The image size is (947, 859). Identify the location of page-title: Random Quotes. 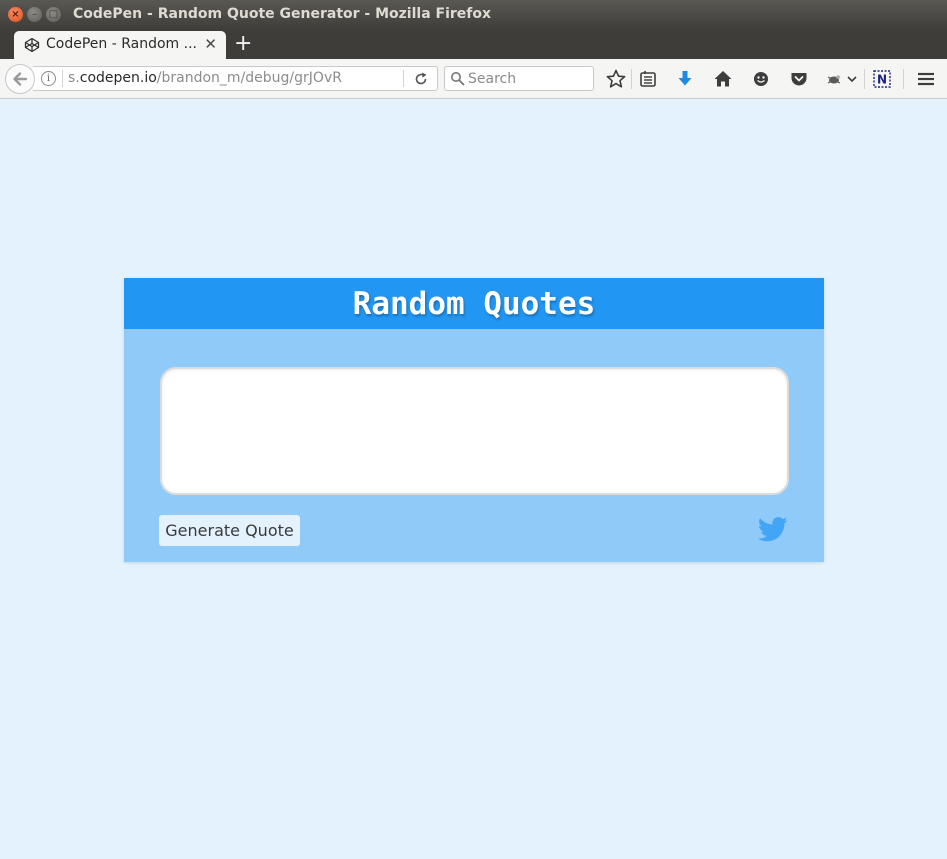
(474, 304).